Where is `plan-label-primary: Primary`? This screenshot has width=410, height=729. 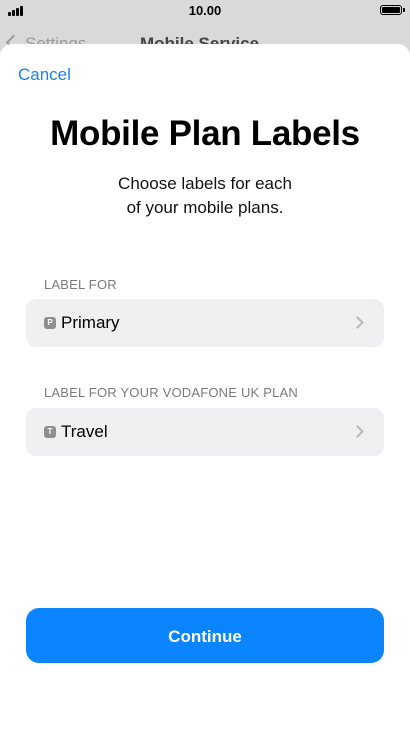 plan-label-primary: Primary is located at coordinates (90, 322).